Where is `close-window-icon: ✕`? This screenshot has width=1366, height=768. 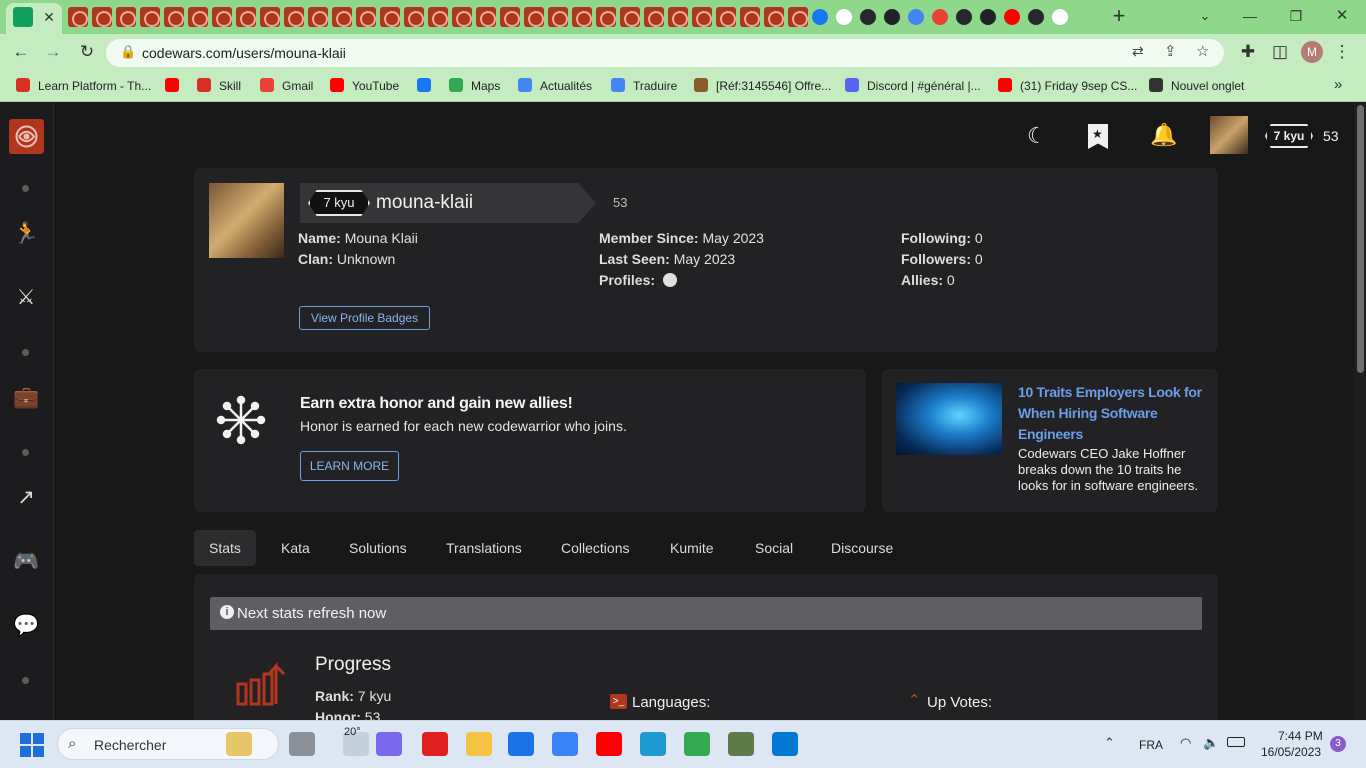
close-window-icon: ✕ is located at coordinates (1342, 16).